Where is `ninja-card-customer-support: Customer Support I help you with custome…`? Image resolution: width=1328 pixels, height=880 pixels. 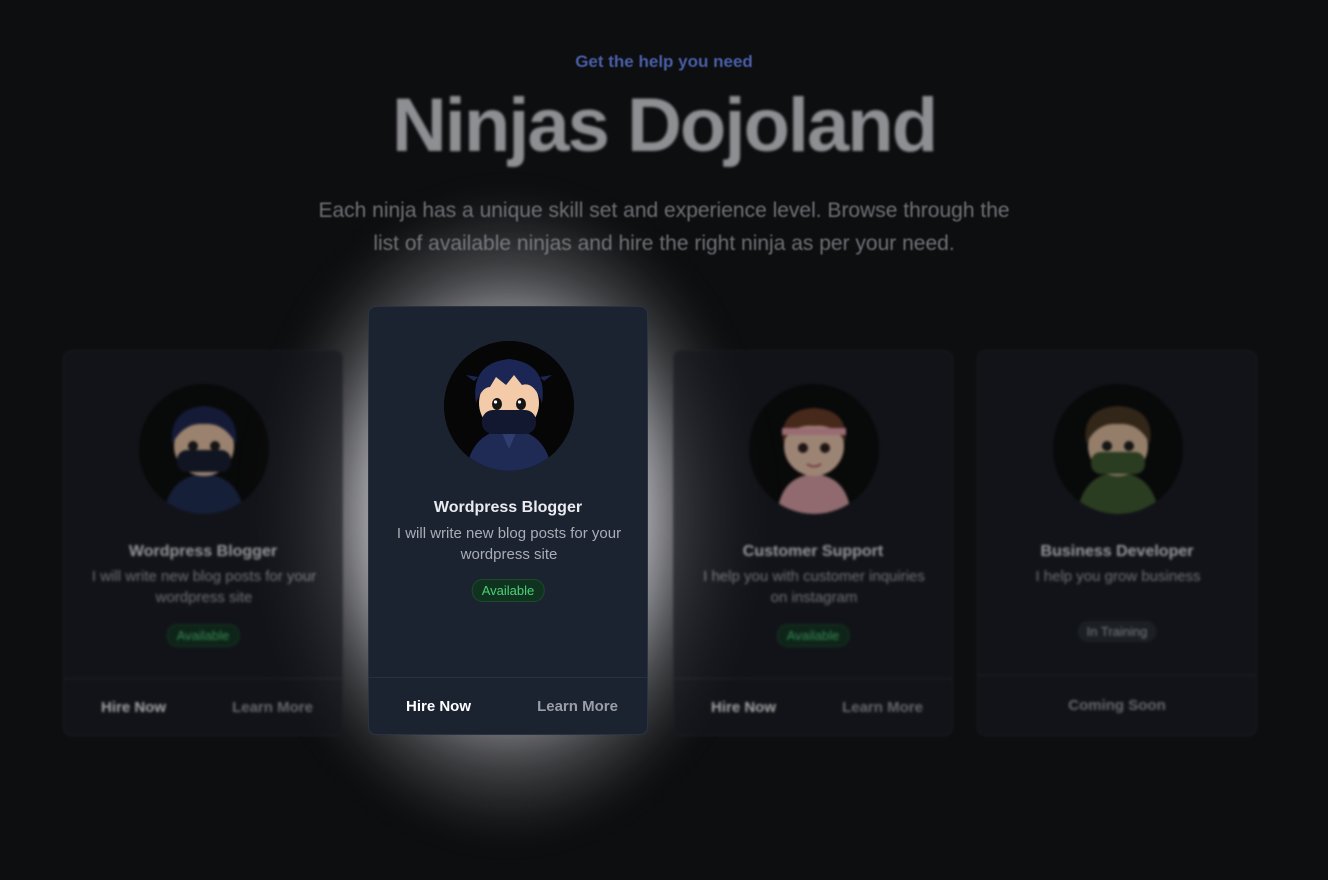
ninja-card-customer-support: Customer Support I help you with custome… is located at coordinates (813, 543).